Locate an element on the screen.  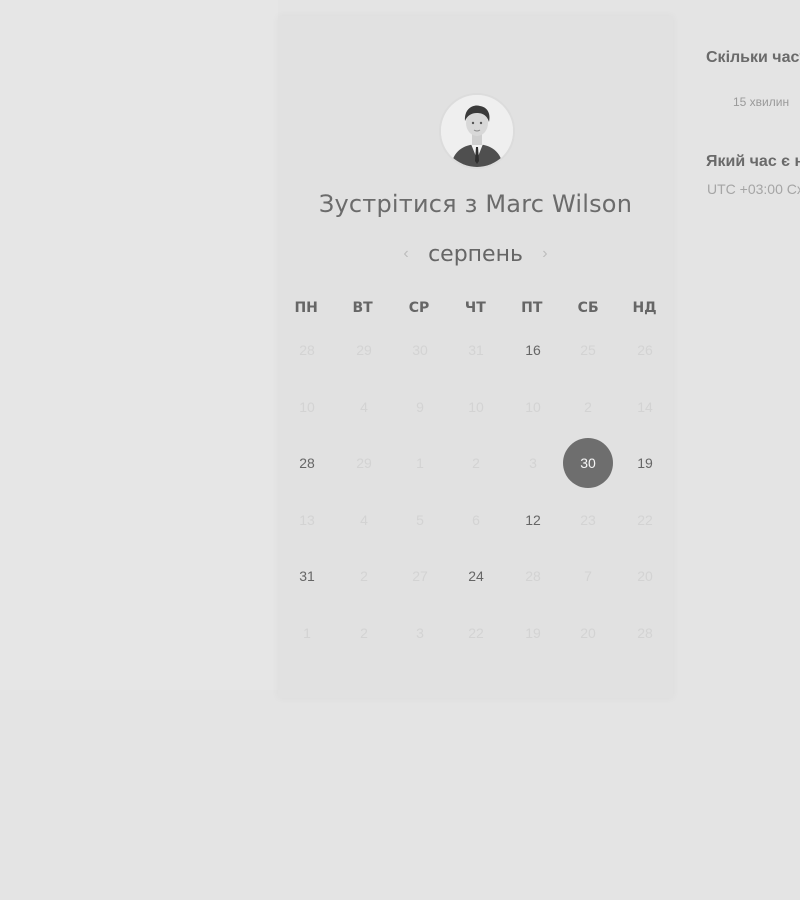
calendar-day: 23 is located at coordinates (588, 520).